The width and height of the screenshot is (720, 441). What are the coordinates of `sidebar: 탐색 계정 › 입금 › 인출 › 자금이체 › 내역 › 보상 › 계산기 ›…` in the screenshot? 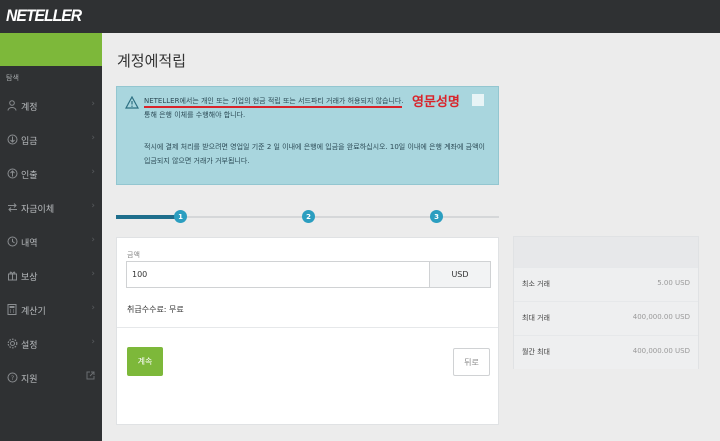 It's located at (51, 237).